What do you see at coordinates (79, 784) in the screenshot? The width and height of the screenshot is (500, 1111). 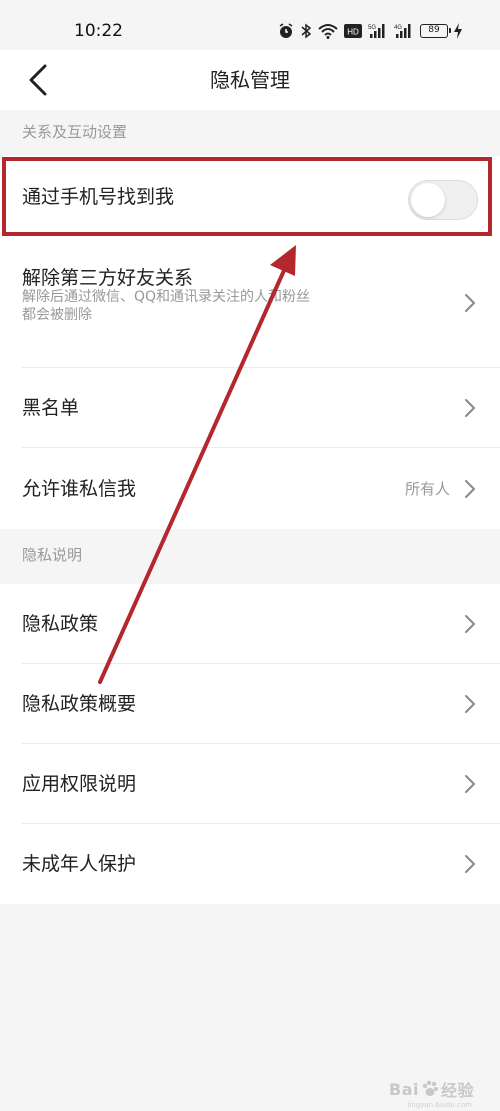 I see `row-label: 应用权限说明` at bounding box center [79, 784].